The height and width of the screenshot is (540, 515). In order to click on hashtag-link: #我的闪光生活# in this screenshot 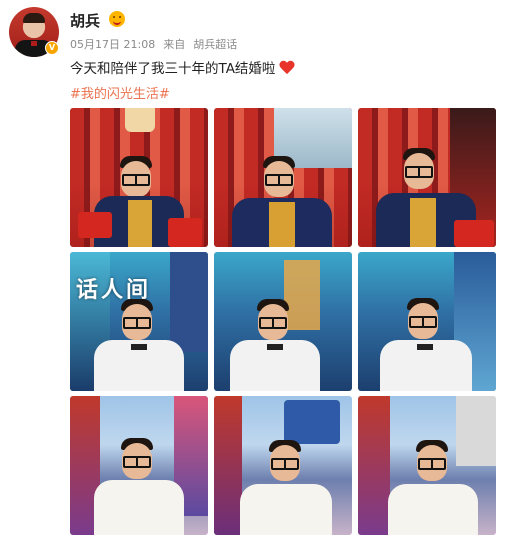, I will do `click(120, 92)`.